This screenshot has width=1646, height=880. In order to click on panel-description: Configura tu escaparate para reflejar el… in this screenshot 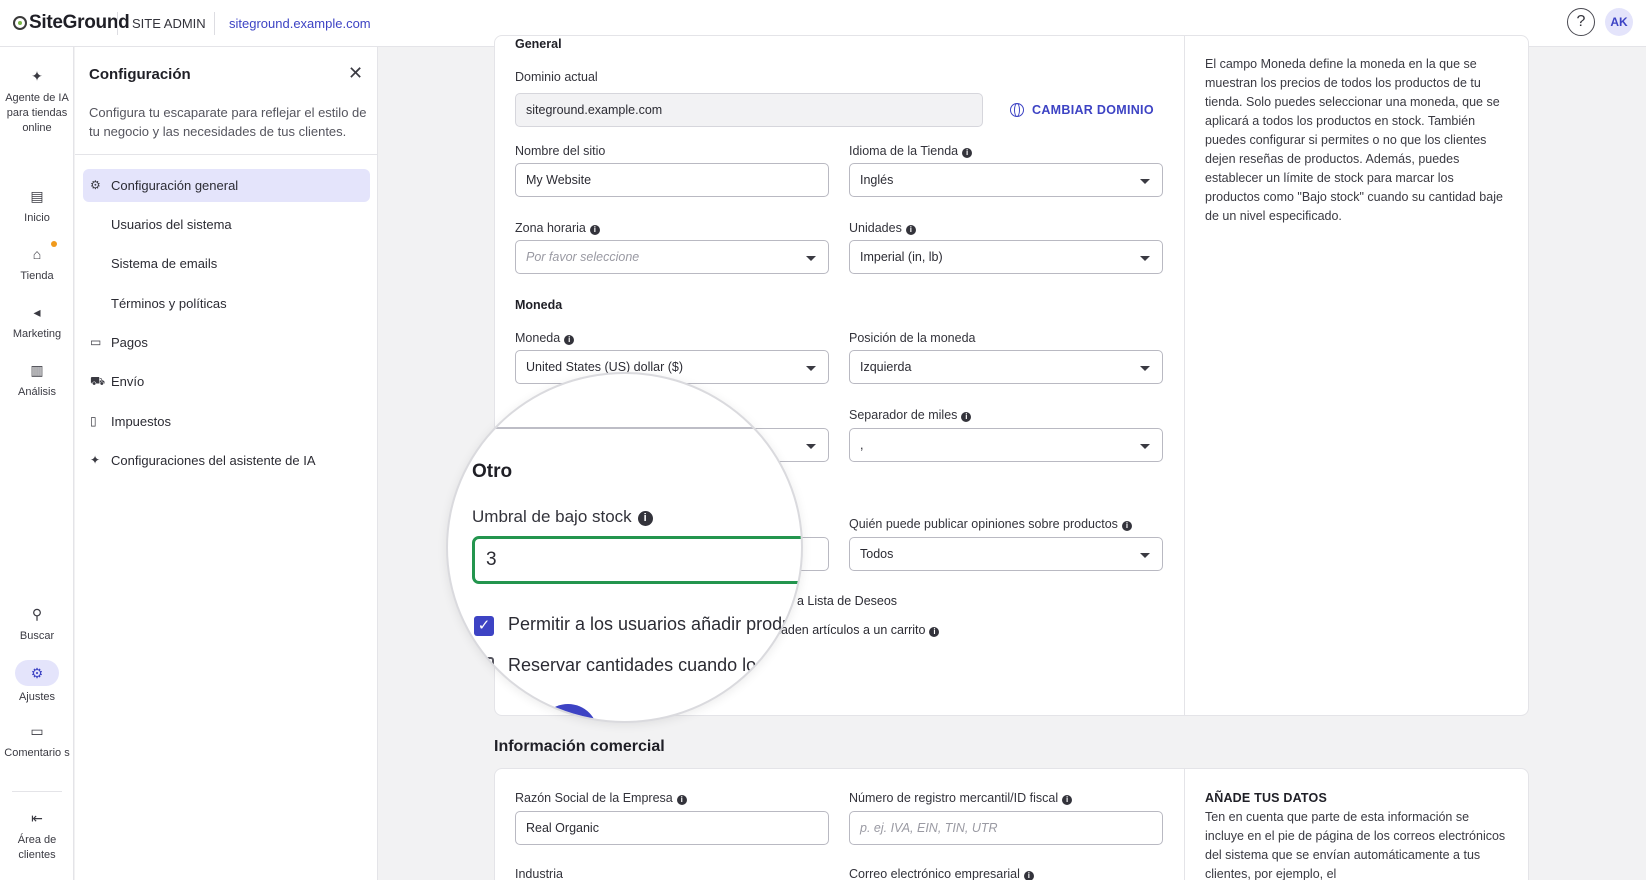, I will do `click(228, 122)`.